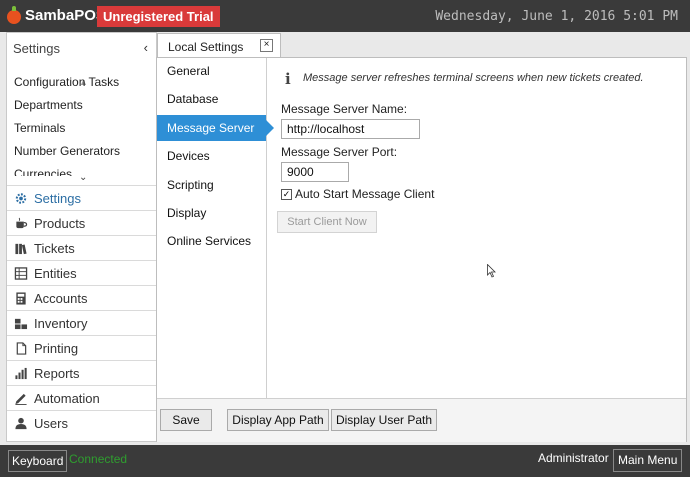 The image size is (690, 477). Describe the element at coordinates (211, 156) in the screenshot. I see `submenu-devices: Devices` at that location.